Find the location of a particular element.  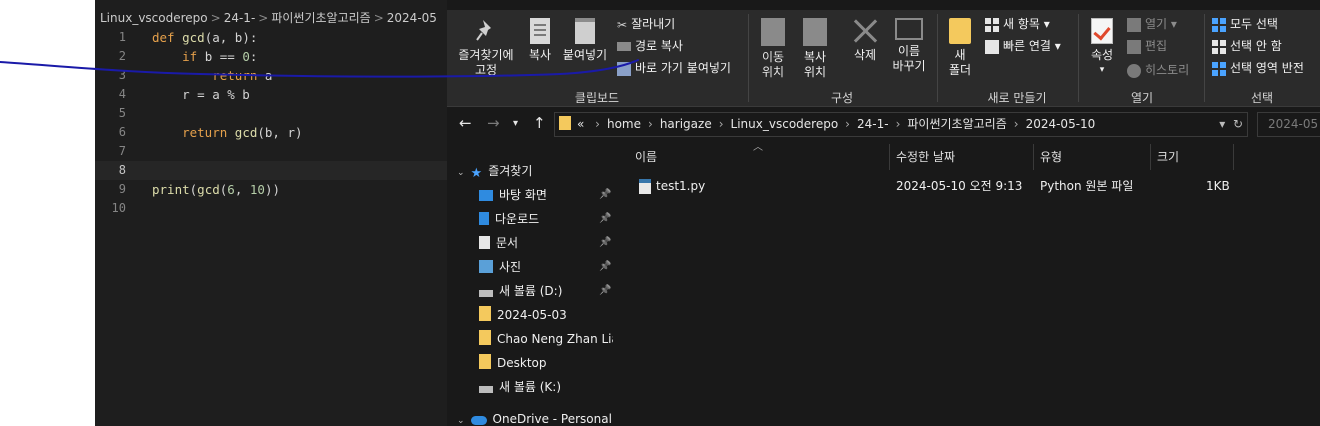

code-token: gcd is located at coordinates (246, 132).